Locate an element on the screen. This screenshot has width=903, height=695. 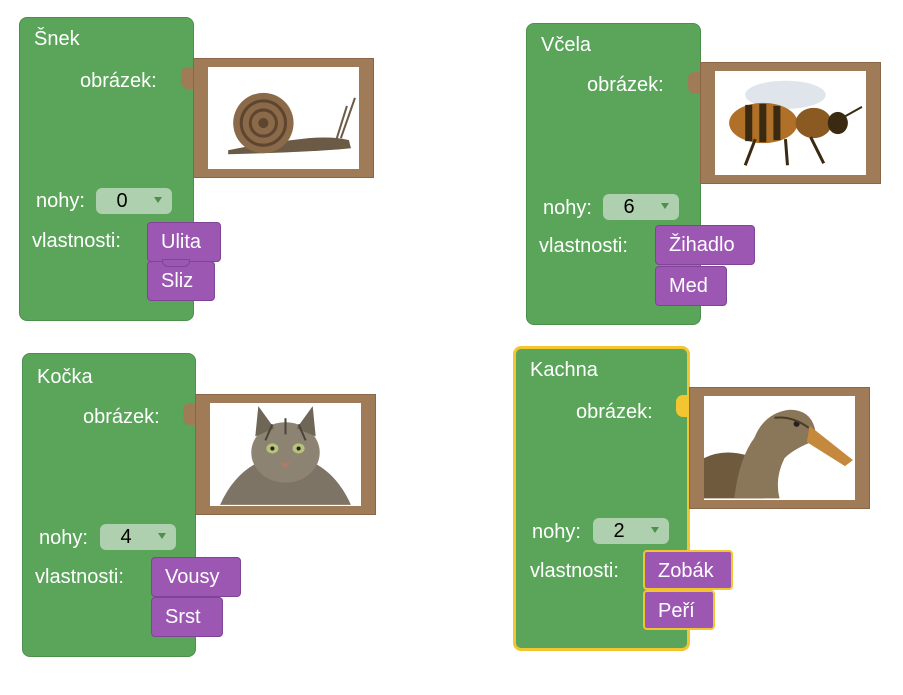
image-frame-bee is located at coordinates (790, 123).